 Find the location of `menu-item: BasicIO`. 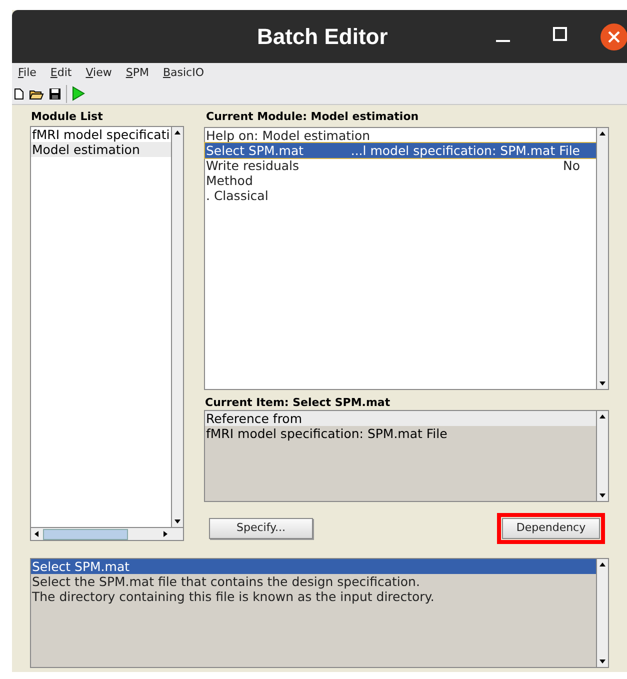

menu-item: BasicIO is located at coordinates (183, 73).